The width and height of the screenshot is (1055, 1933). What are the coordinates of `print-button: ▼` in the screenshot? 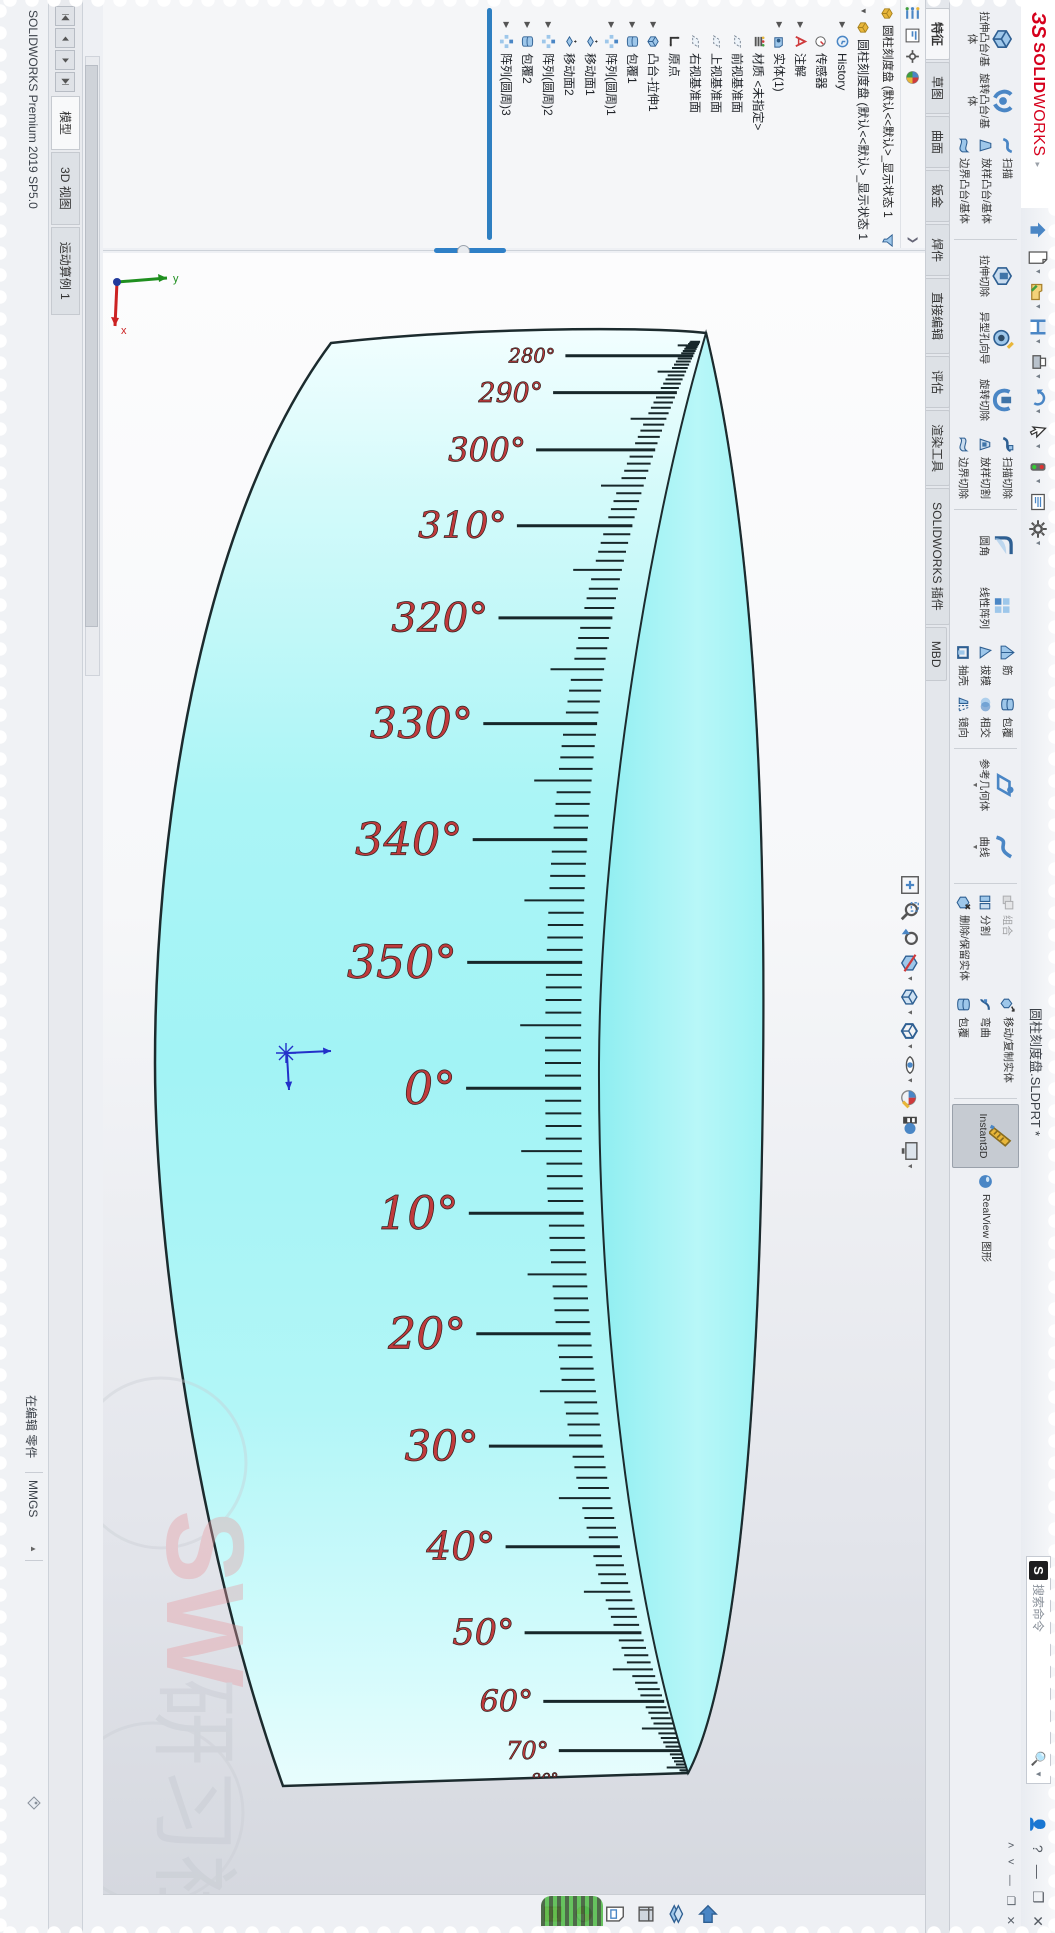 It's located at (1038, 366).